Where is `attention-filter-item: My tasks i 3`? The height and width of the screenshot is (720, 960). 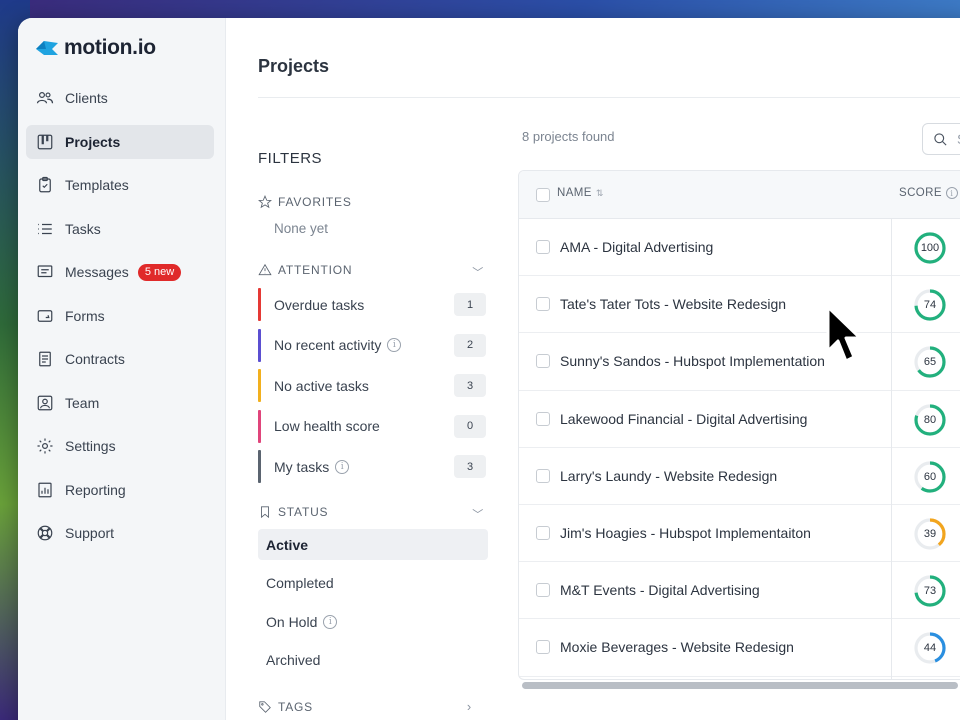 attention-filter-item: My tasks i 3 is located at coordinates (373, 466).